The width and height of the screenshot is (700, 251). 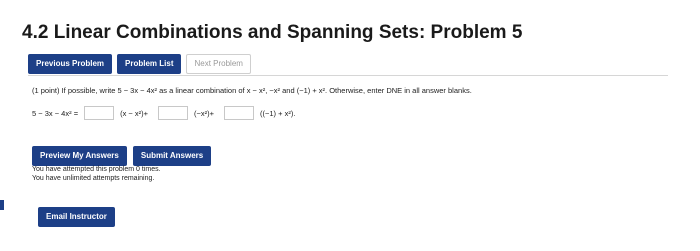 What do you see at coordinates (70, 64) in the screenshot?
I see `previous-problem-button: Previous Problem` at bounding box center [70, 64].